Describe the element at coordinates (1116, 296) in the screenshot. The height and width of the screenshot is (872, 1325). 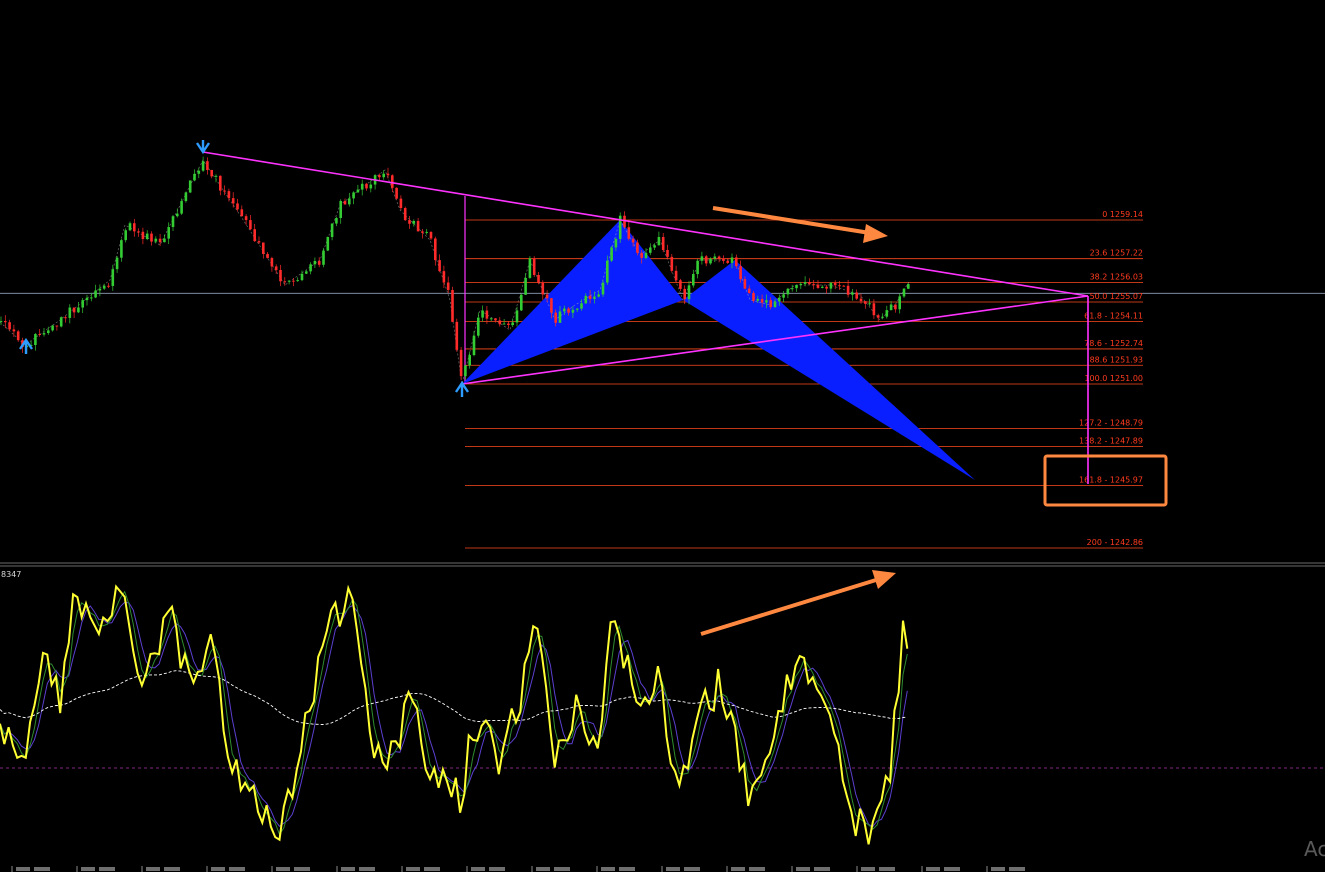
I see `fib-level-label: 50.0 1255.07` at that location.